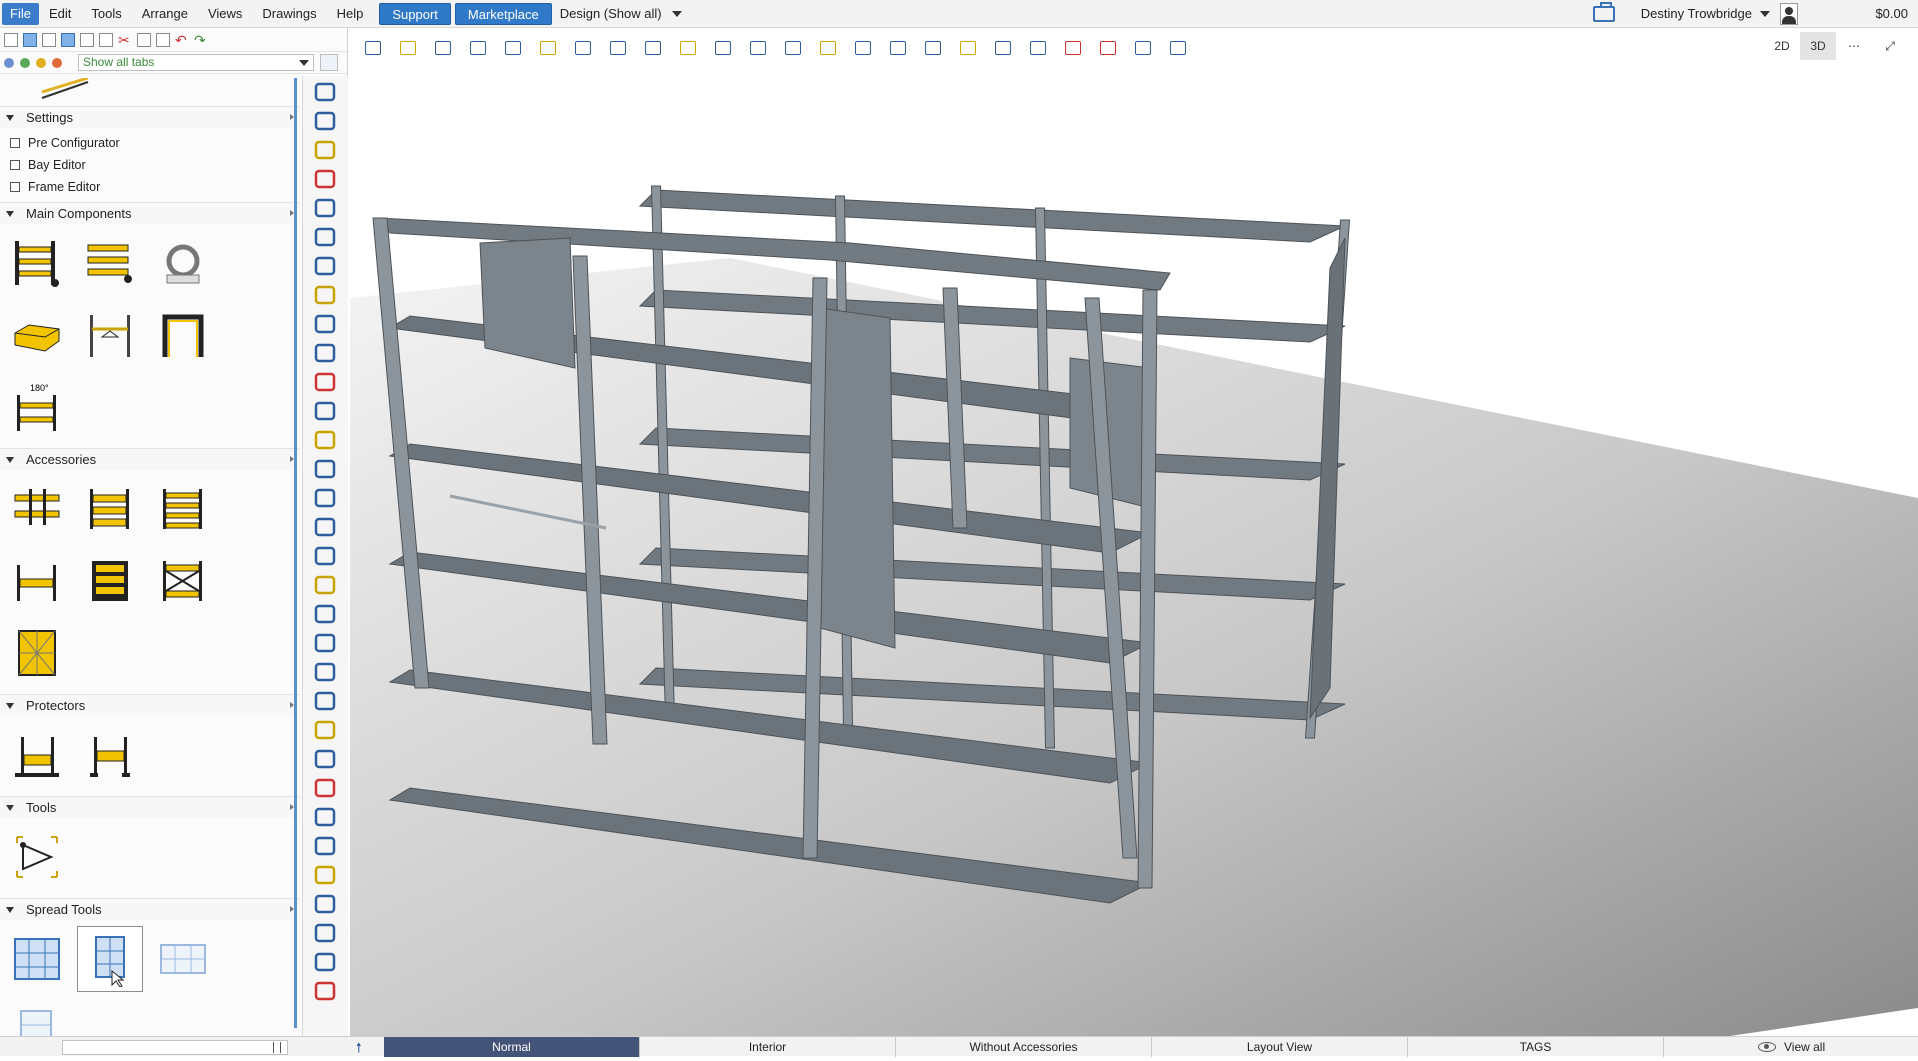 This screenshot has height=1061, width=1918. What do you see at coordinates (289, 14) in the screenshot?
I see `menu-drawings: Drawings` at bounding box center [289, 14].